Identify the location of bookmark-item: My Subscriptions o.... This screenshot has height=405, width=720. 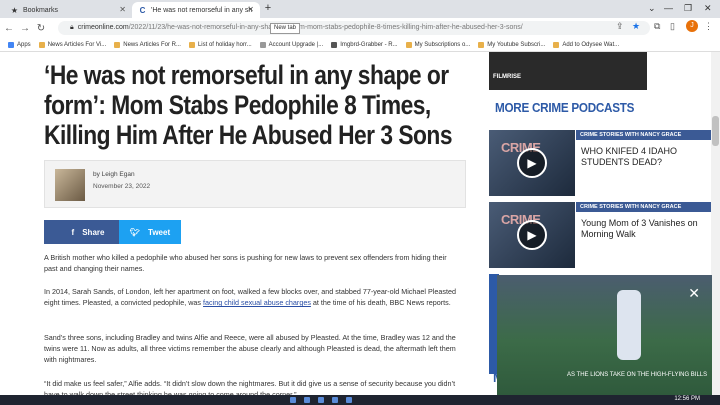
(437, 44).